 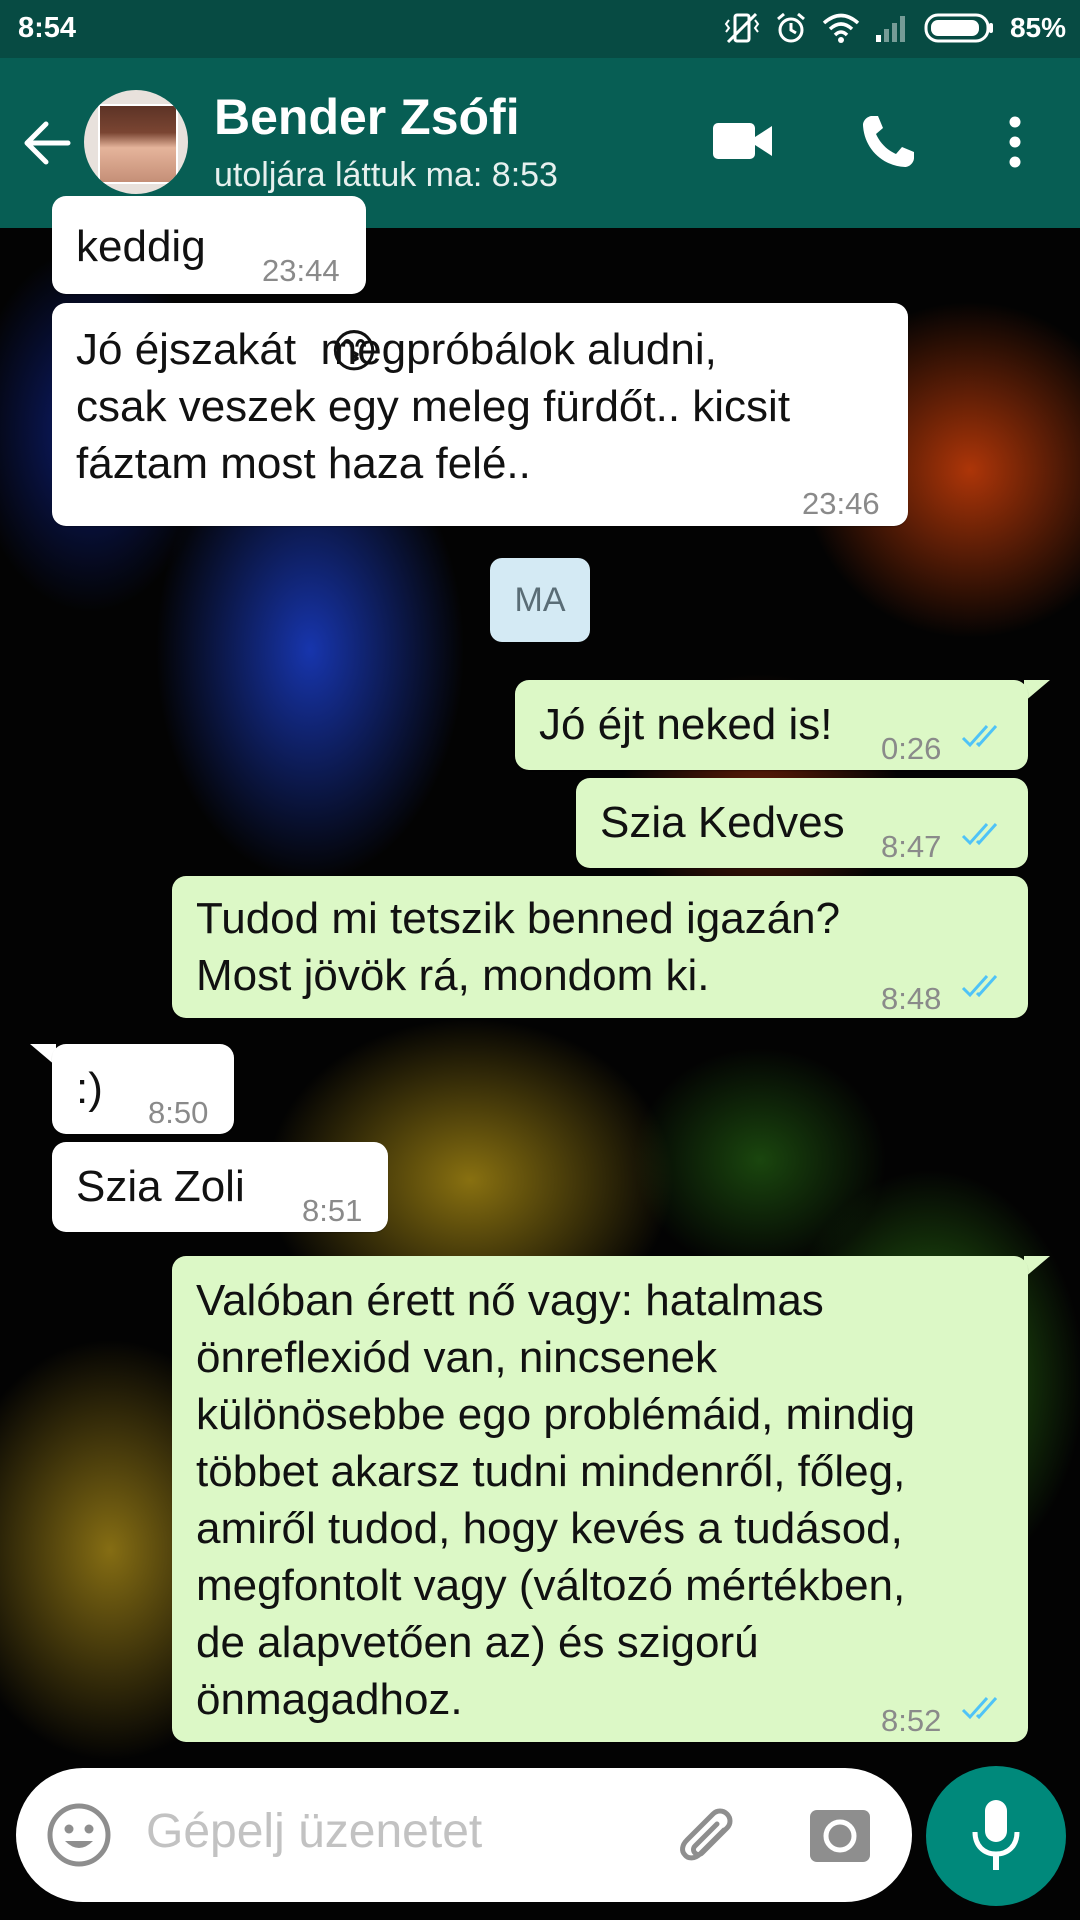 What do you see at coordinates (510, 1300) in the screenshot?
I see `message-line: Valóban érett nő vagy: hatalmas` at bounding box center [510, 1300].